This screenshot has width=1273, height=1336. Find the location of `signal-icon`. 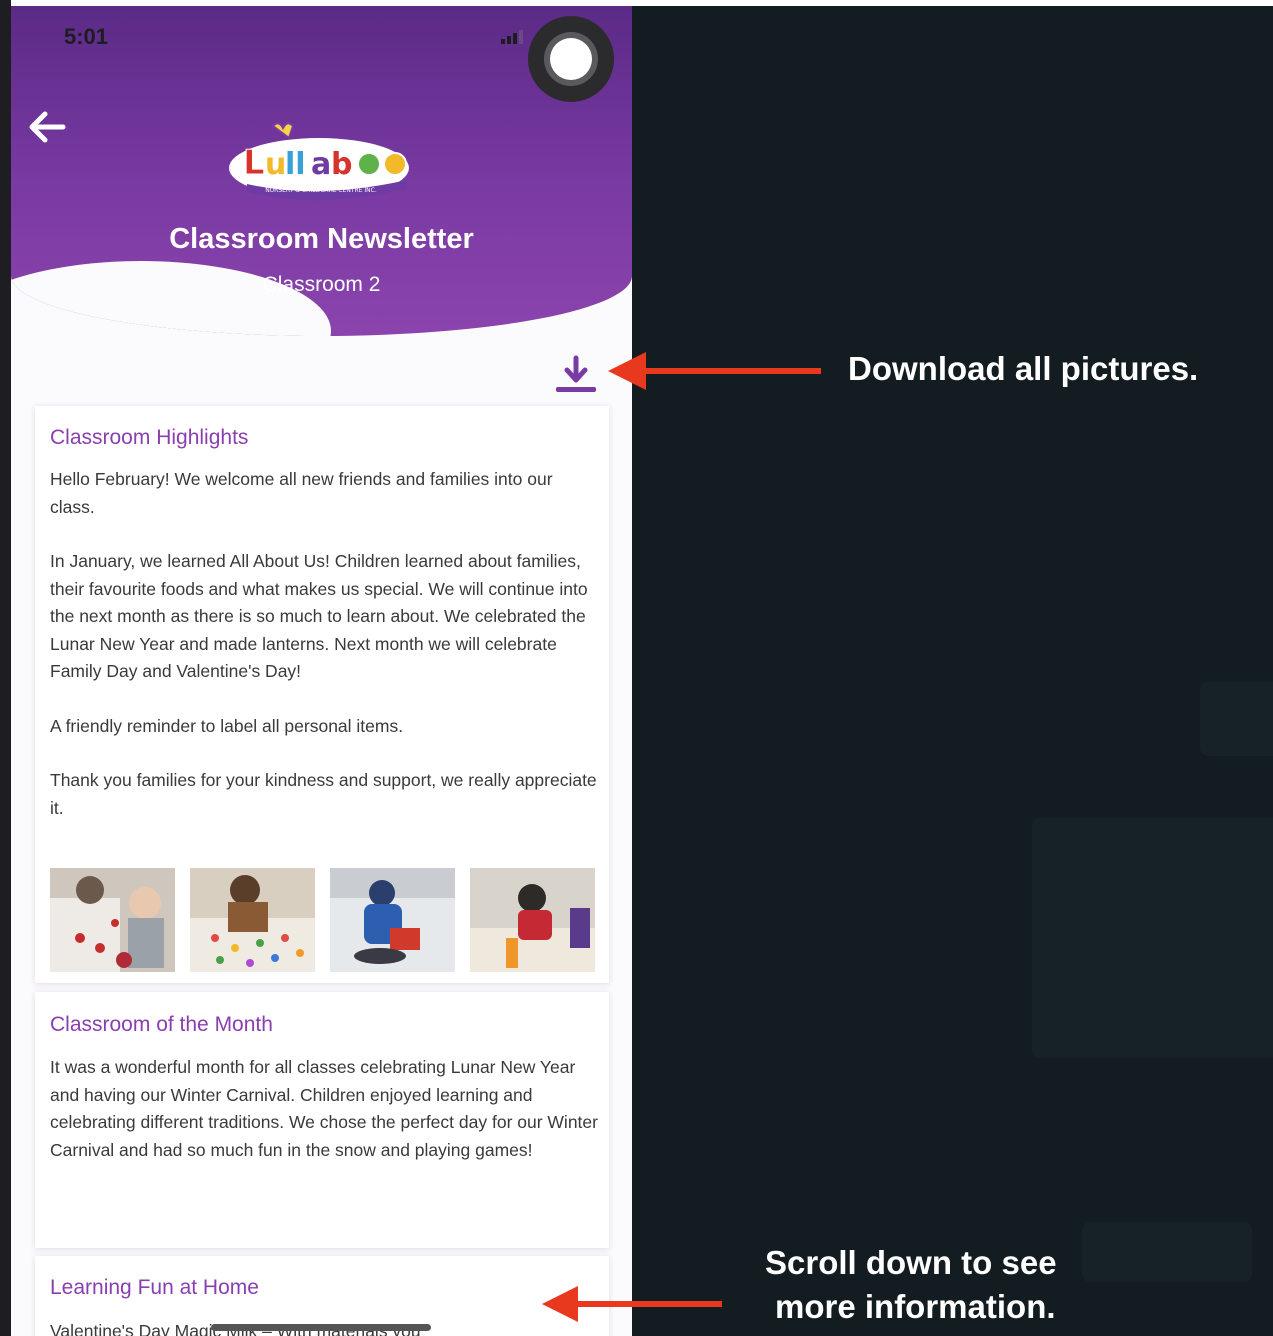

signal-icon is located at coordinates (513, 37).